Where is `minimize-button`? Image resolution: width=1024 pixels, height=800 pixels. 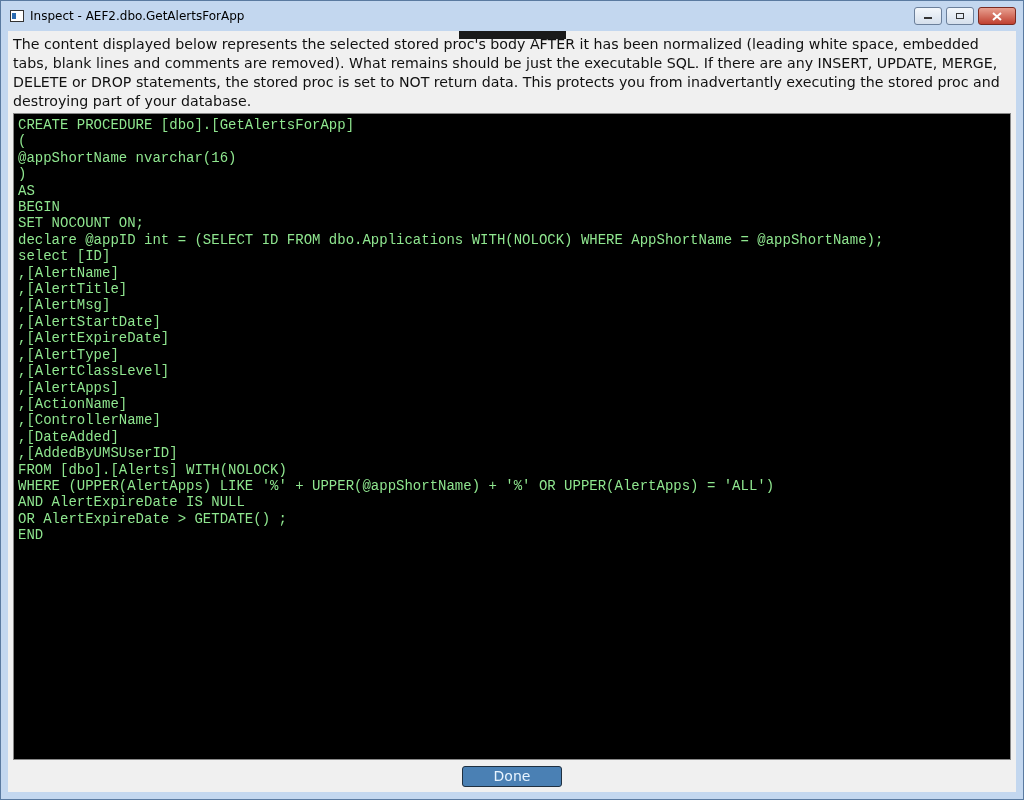
minimize-button is located at coordinates (928, 16).